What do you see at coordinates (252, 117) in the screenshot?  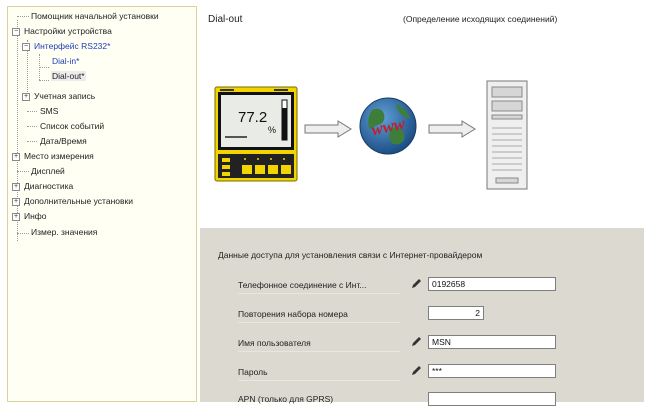 I see `device-reading: 77.2` at bounding box center [252, 117].